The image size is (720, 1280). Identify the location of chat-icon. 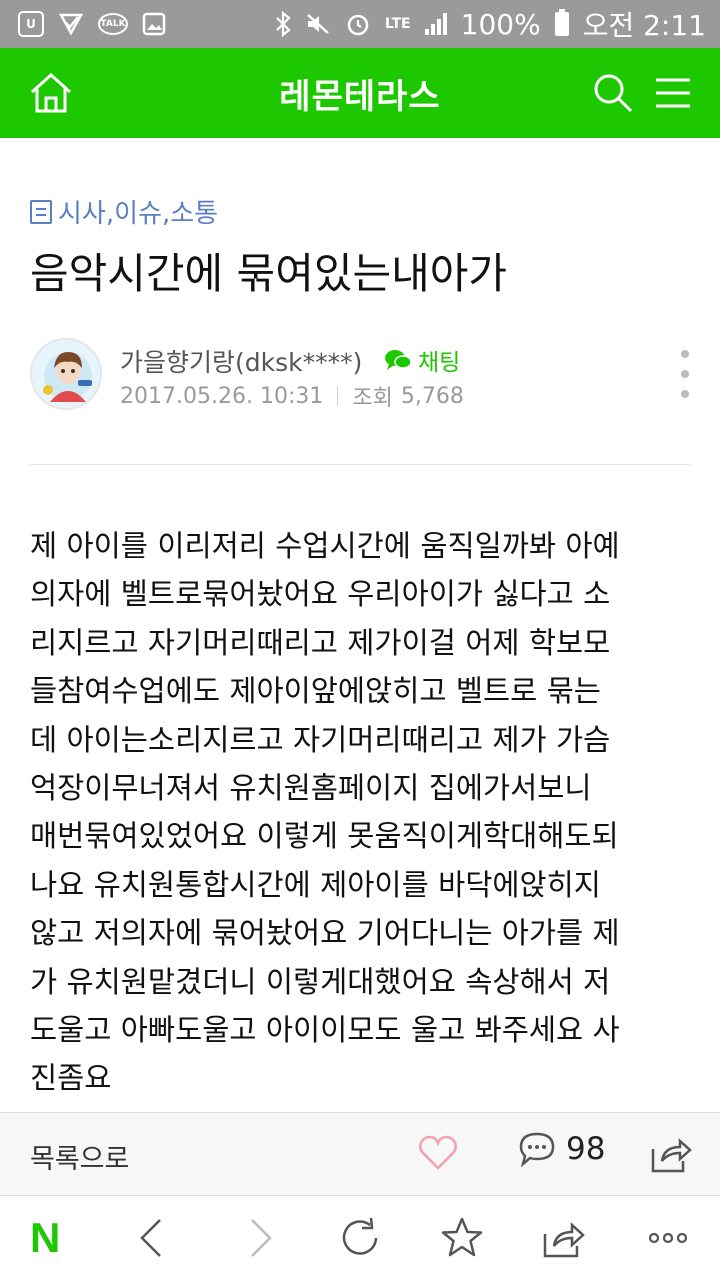
(398, 360).